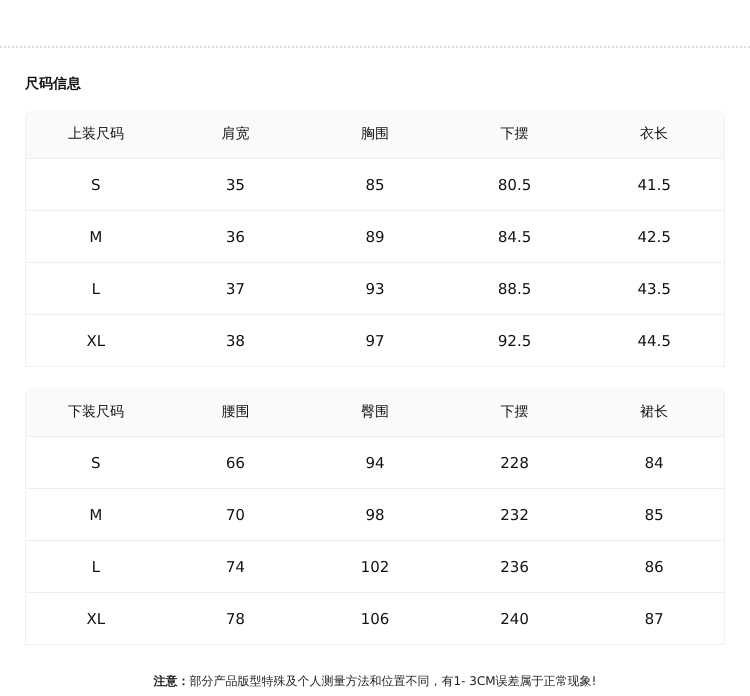 The height and width of the screenshot is (696, 750). What do you see at coordinates (654, 289) in the screenshot?
I see `table-cell-text: 43.5` at bounding box center [654, 289].